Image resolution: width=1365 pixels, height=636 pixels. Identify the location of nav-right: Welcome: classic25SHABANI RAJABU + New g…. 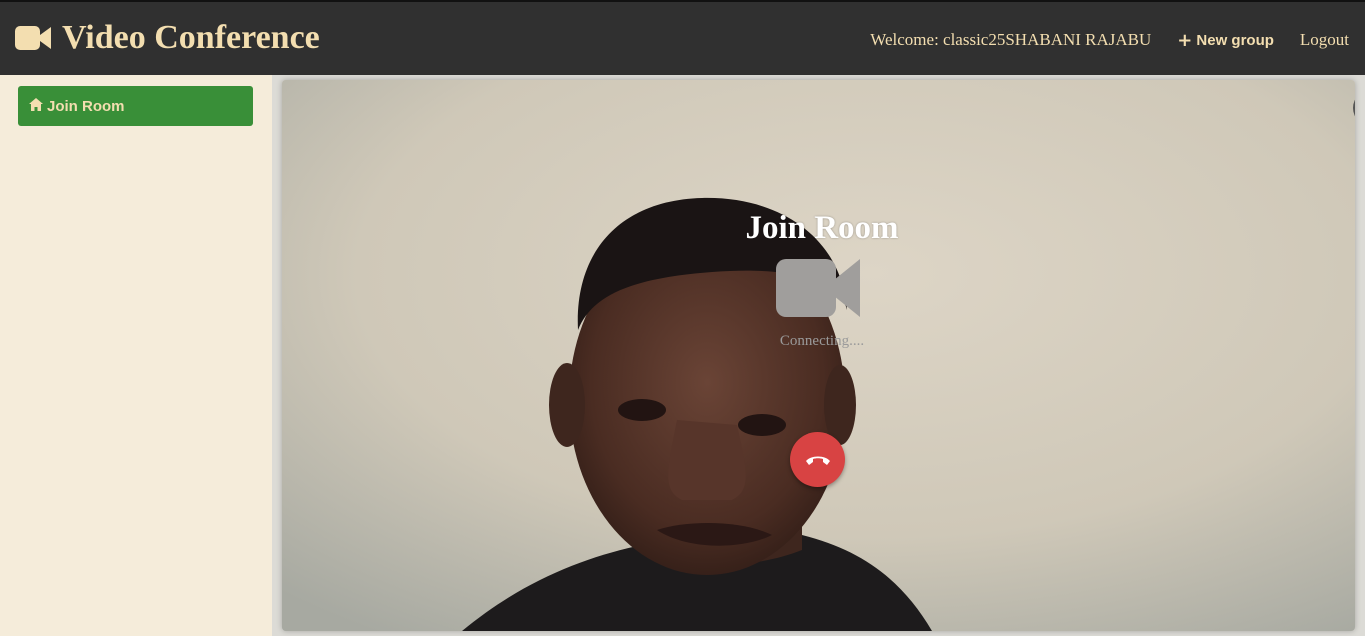
(1109, 40).